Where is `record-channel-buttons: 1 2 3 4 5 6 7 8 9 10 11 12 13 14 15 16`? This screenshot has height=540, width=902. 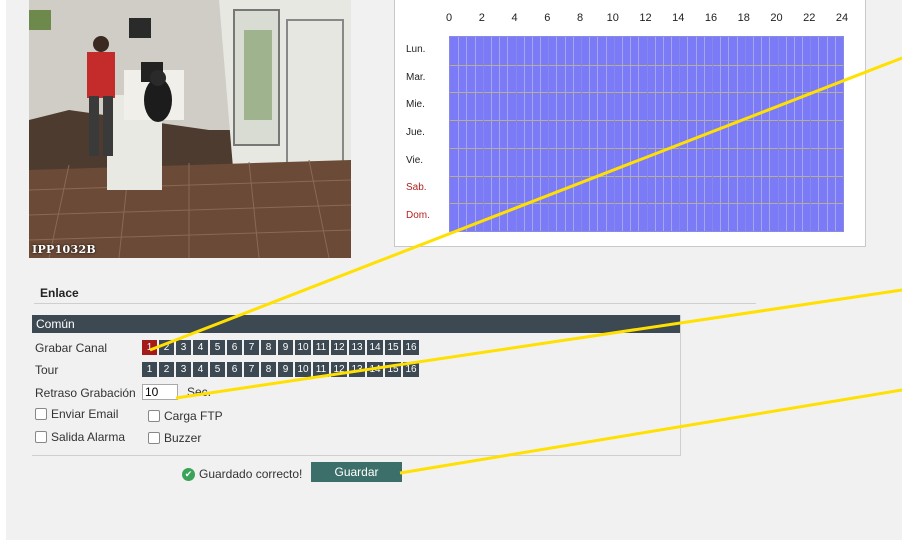 record-channel-buttons: 1 2 3 4 5 6 7 8 9 10 11 12 13 14 15 16 is located at coordinates (281, 348).